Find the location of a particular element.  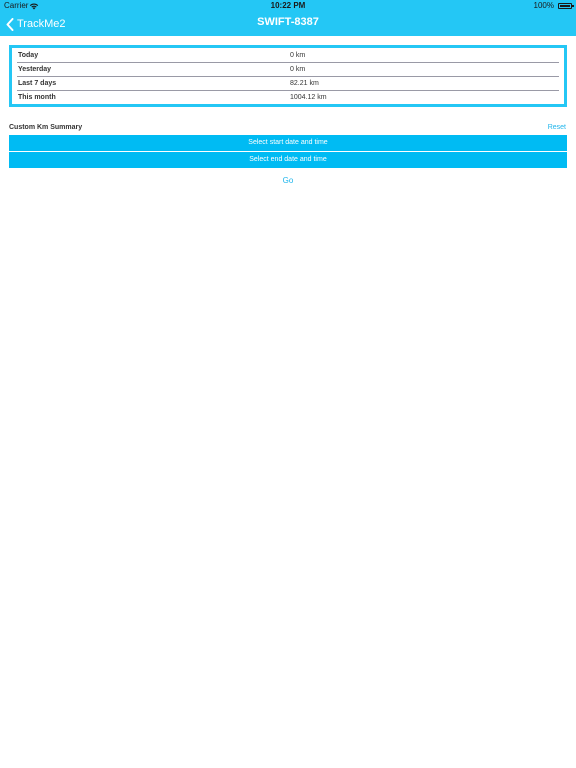

navigation-bar: TrackMe2 SWIFT-8387 is located at coordinates (288, 24).